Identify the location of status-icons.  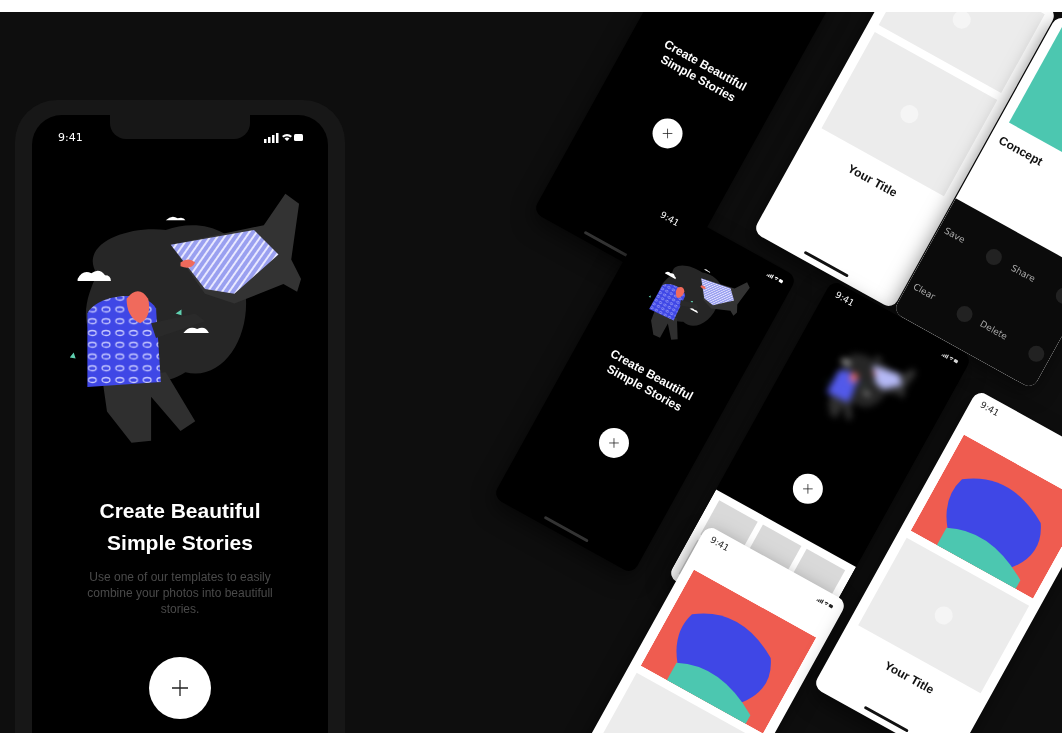
(284, 137).